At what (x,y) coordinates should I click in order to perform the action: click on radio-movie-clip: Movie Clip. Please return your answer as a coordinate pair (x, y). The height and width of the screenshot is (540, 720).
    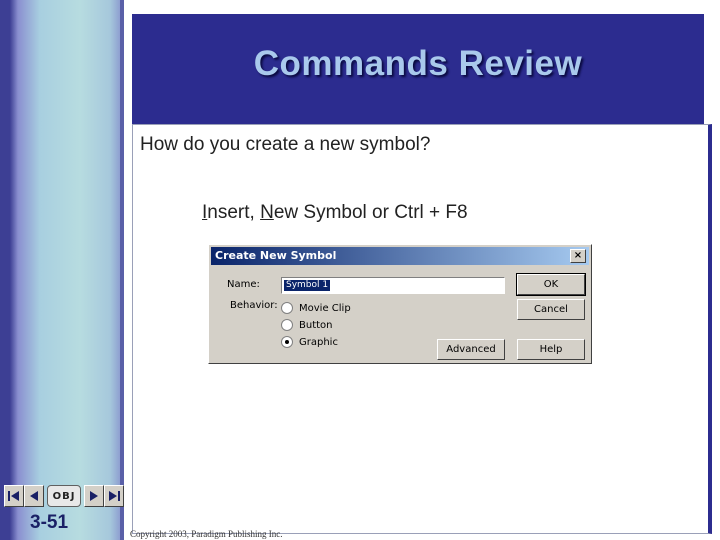
    Looking at the image, I should click on (316, 308).